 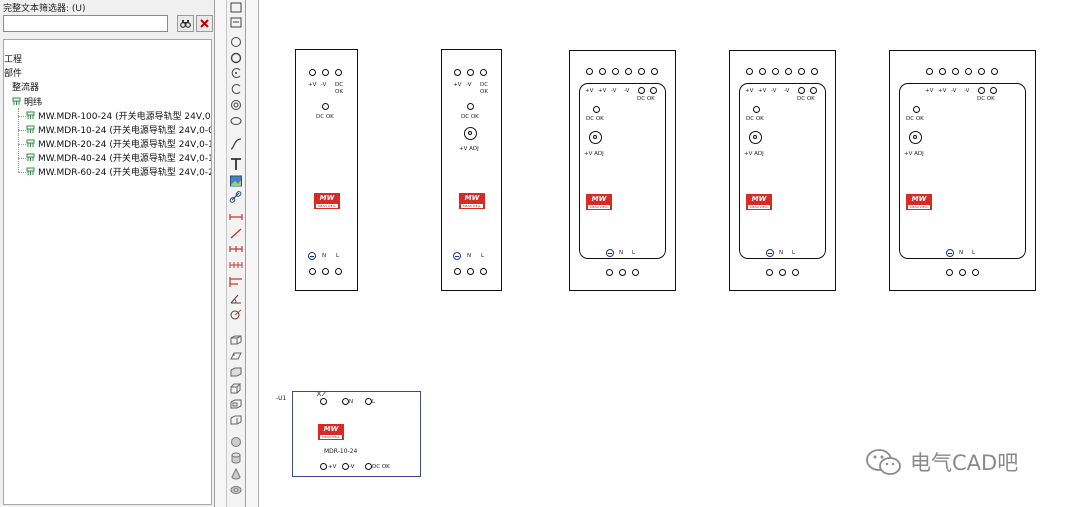 I want to click on sector-tool-icon, so click(x=236, y=105).